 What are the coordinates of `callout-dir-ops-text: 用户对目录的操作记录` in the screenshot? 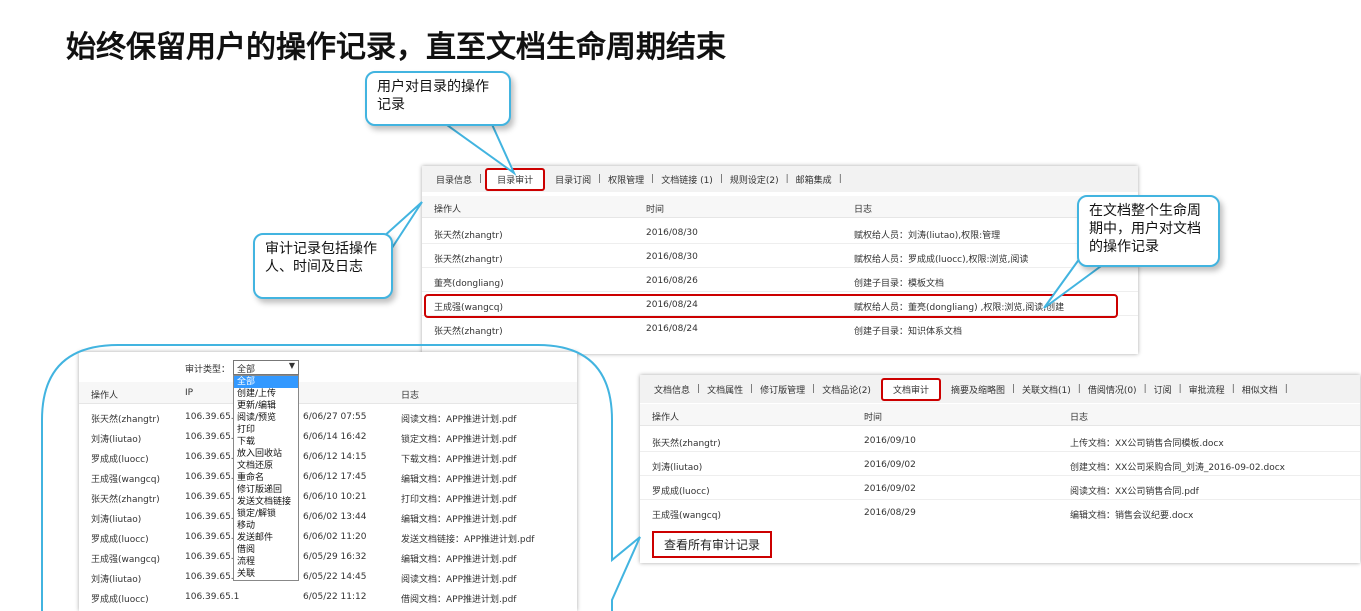 It's located at (433, 96).